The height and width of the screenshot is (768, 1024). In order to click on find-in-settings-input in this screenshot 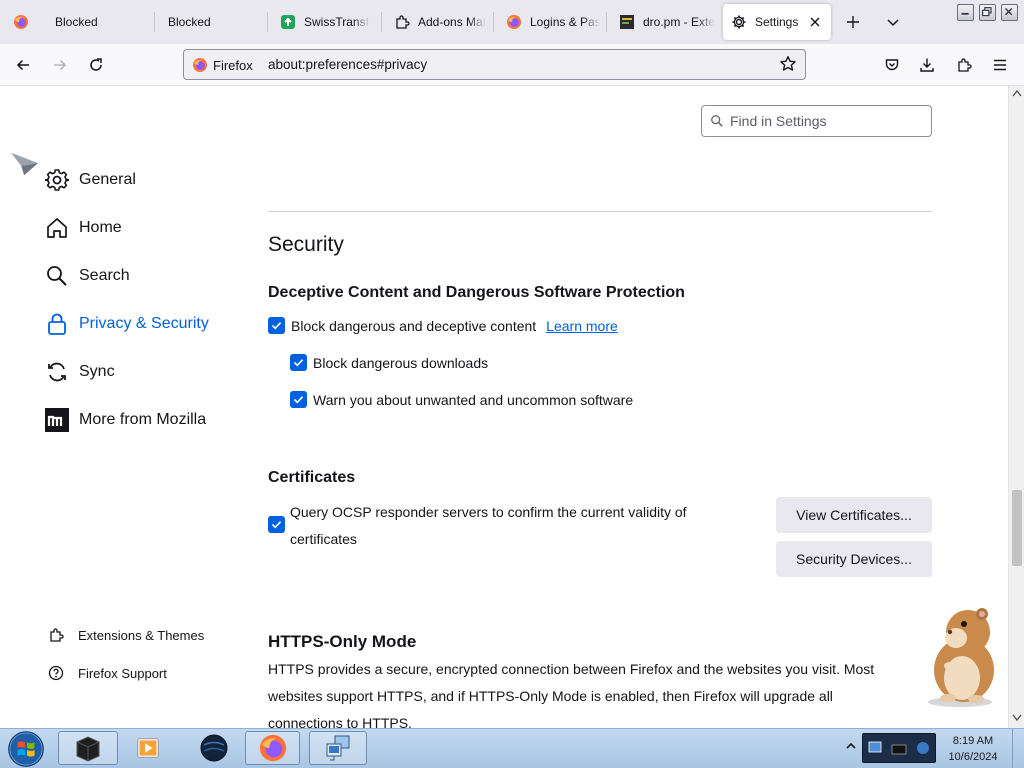, I will do `click(825, 121)`.